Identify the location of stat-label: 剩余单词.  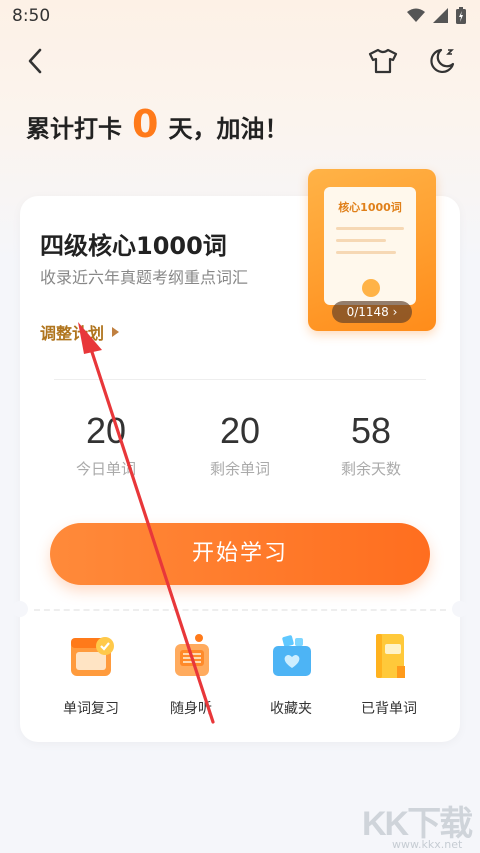
(239, 469).